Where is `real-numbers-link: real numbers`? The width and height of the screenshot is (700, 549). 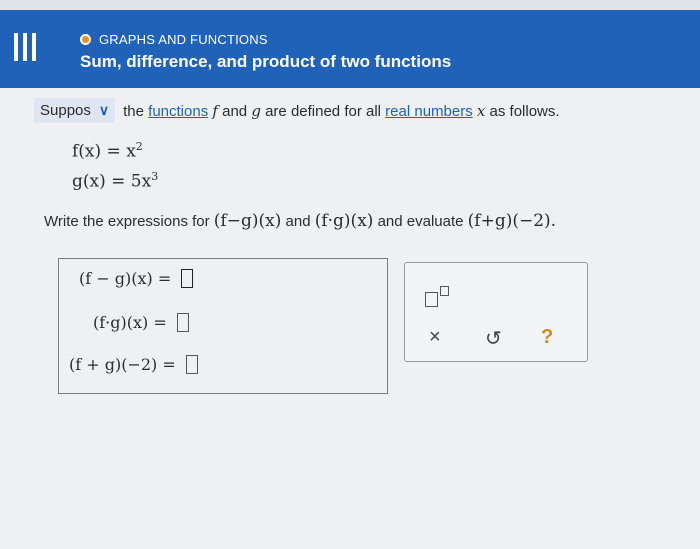 real-numbers-link: real numbers is located at coordinates (429, 111).